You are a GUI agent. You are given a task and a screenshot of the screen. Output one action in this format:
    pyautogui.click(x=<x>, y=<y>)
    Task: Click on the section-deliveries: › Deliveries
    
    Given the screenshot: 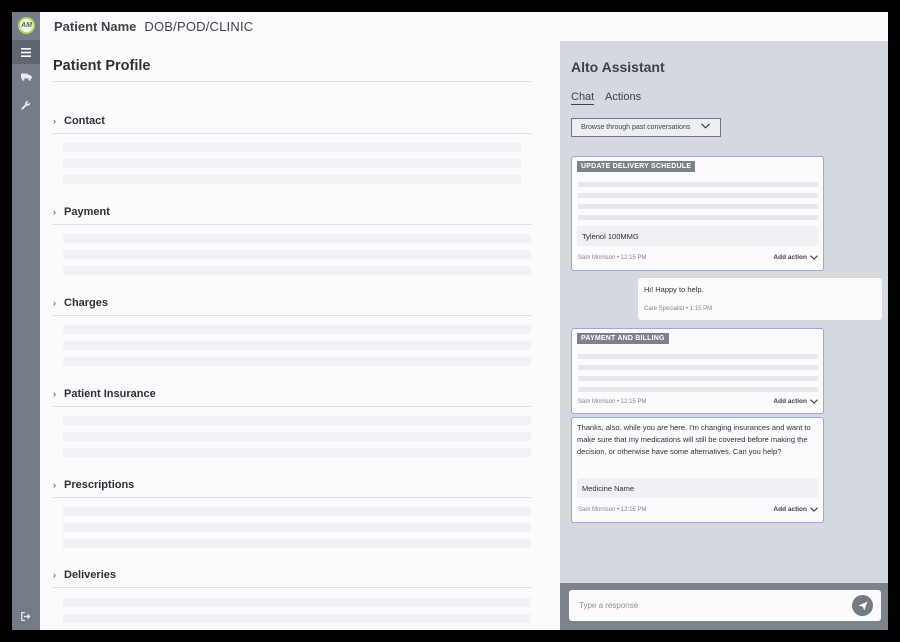 What is the action you would take?
    pyautogui.click(x=292, y=578)
    